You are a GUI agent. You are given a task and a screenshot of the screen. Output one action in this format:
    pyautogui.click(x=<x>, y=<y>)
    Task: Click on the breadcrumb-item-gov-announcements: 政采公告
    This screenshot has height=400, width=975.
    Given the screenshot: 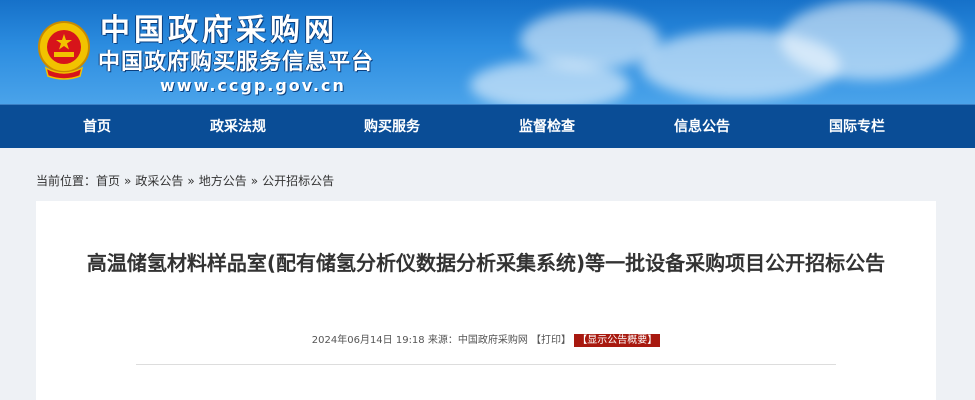 What is the action you would take?
    pyautogui.click(x=159, y=181)
    